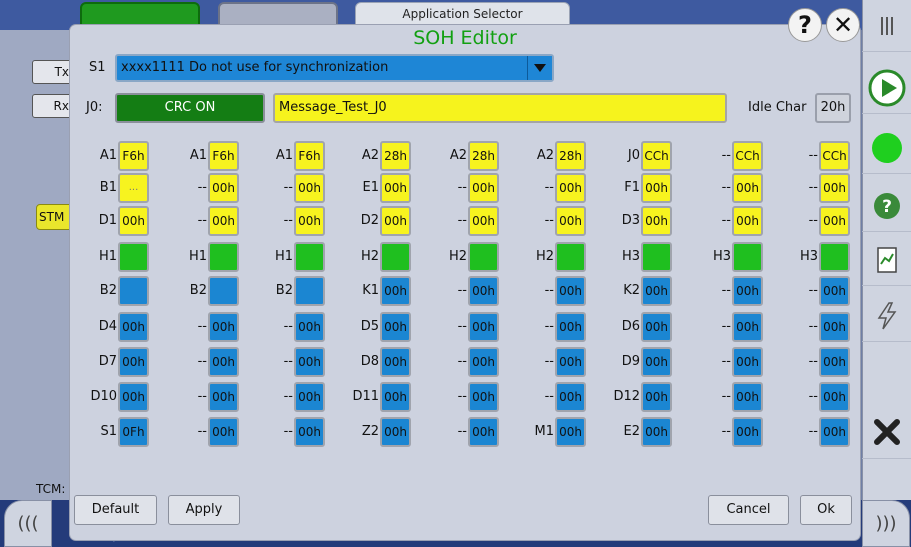 Image resolution: width=911 pixels, height=547 pixels. I want to click on s1-select: xxxx1111 Do not use for synchronization, so click(334, 68).